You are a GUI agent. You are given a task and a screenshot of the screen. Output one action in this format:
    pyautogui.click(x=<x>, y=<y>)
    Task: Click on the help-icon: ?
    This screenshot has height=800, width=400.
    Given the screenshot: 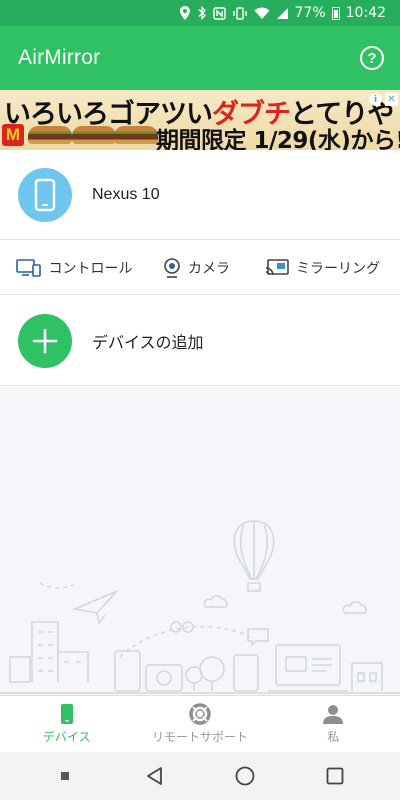 What is the action you would take?
    pyautogui.click(x=372, y=58)
    